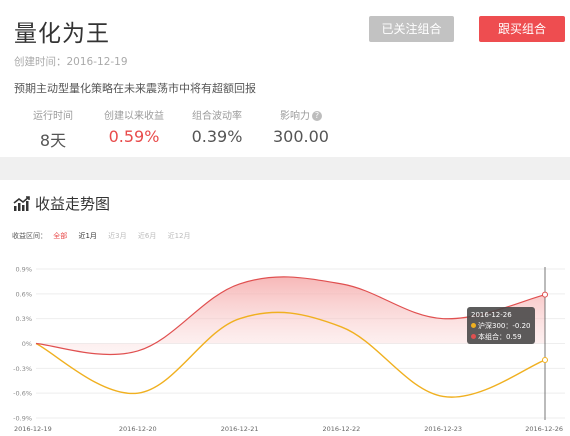 This screenshot has width=570, height=436. What do you see at coordinates (411, 29) in the screenshot?
I see `followed-button: 已关注组合` at bounding box center [411, 29].